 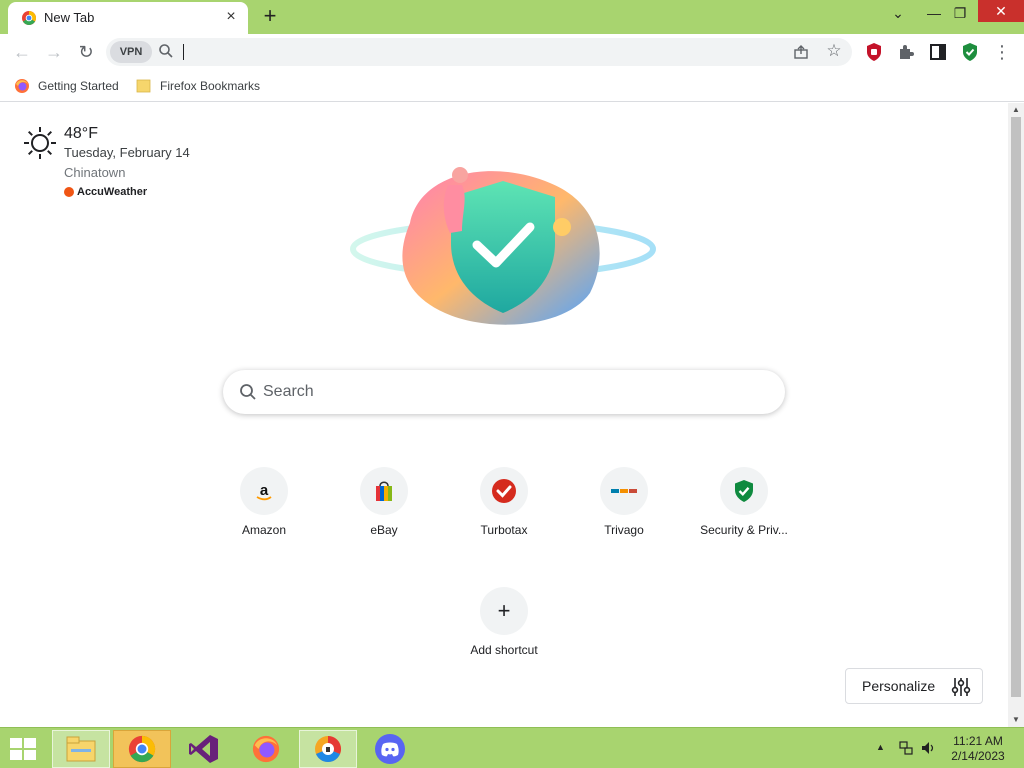 What do you see at coordinates (69, 192) in the screenshot?
I see `accuweather-logo-icon` at bounding box center [69, 192].